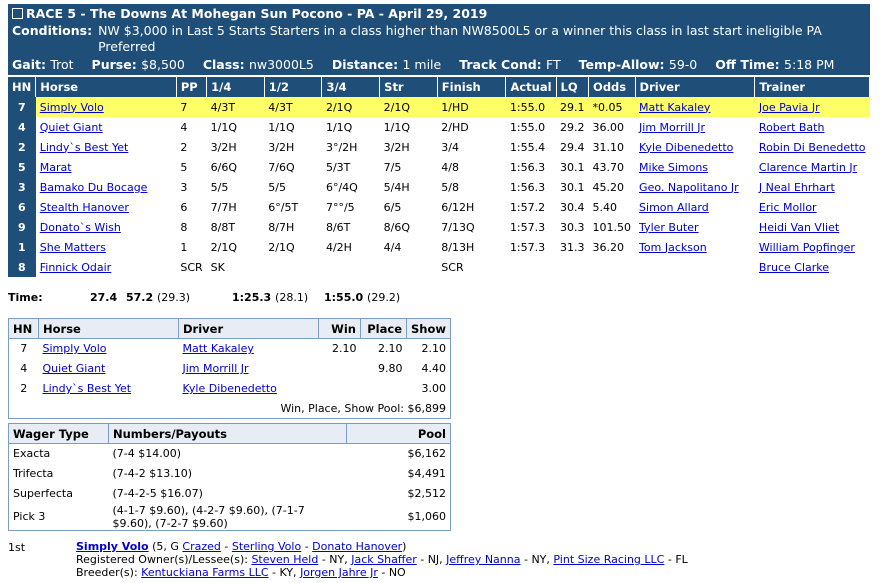 This screenshot has width=883, height=583. What do you see at coordinates (531, 267) in the screenshot?
I see `result-cell-actual-time` at bounding box center [531, 267].